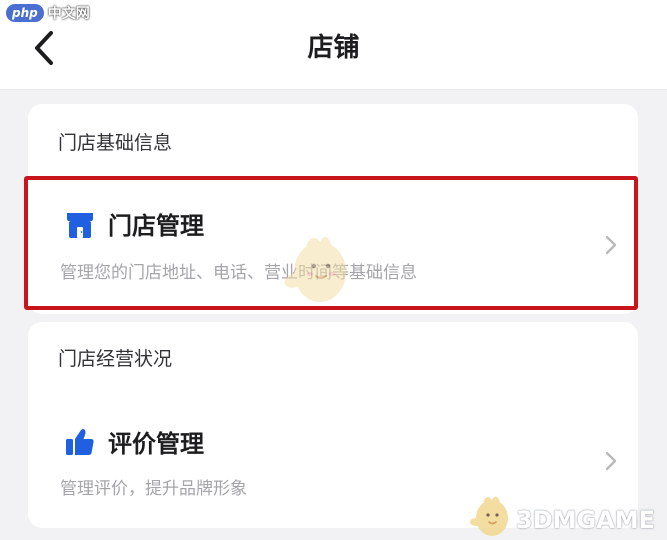  What do you see at coordinates (68, 14) in the screenshot?
I see `watermark-text: 中文网` at bounding box center [68, 14].